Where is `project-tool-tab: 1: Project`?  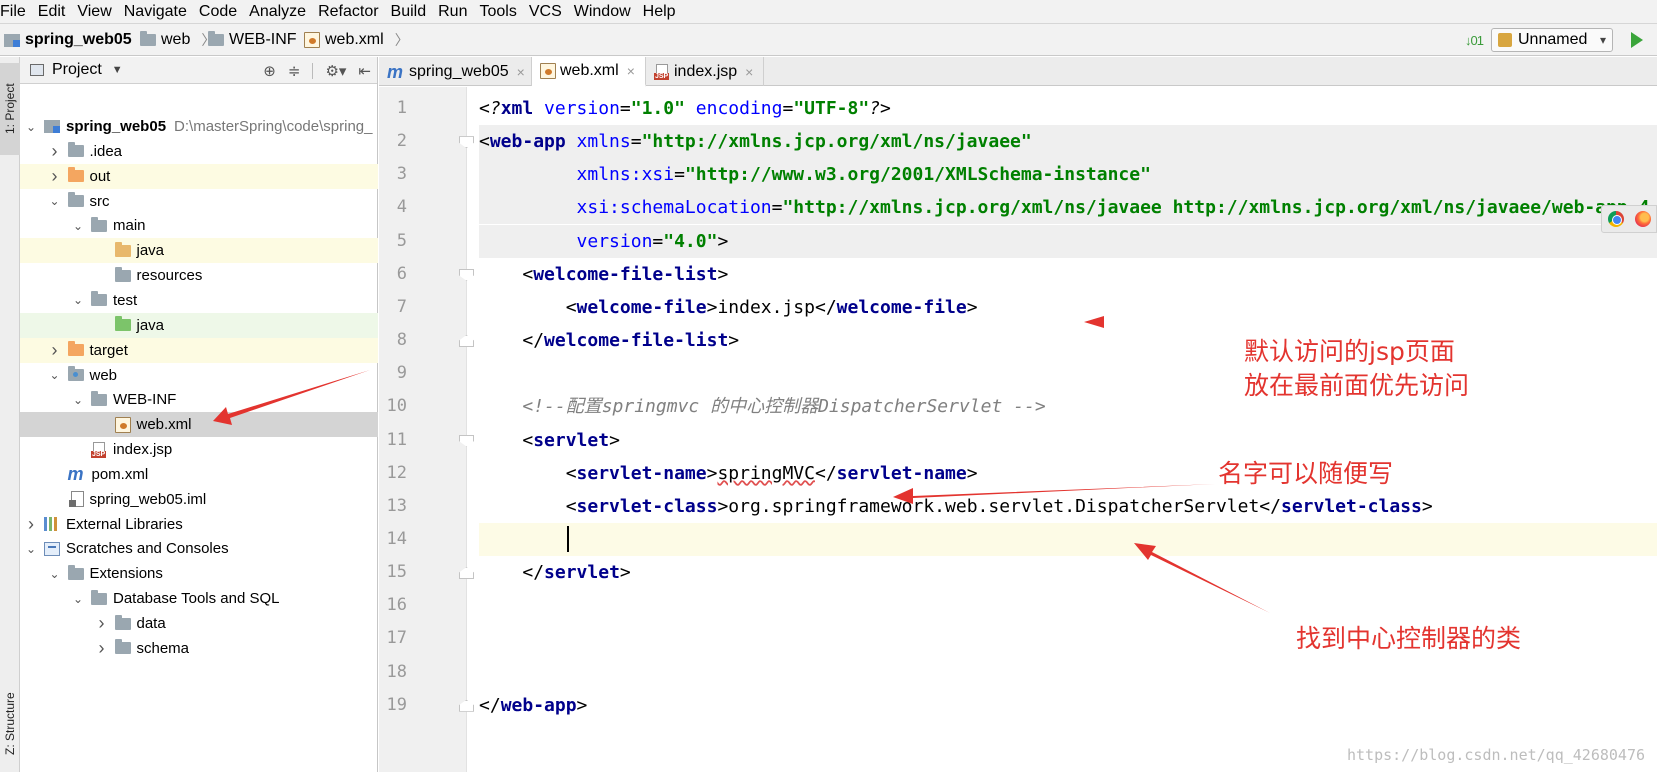
project-tool-tab: 1: Project is located at coordinates (10, 109).